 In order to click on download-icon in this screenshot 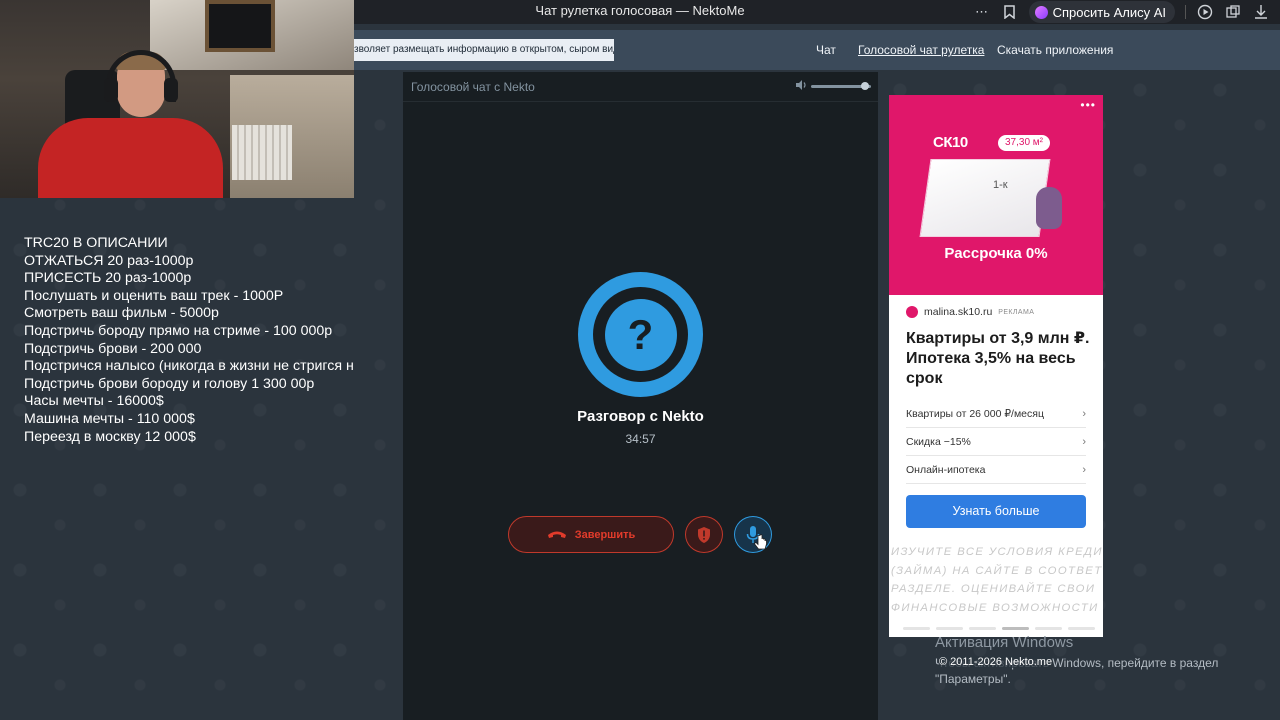, I will do `click(1261, 12)`.